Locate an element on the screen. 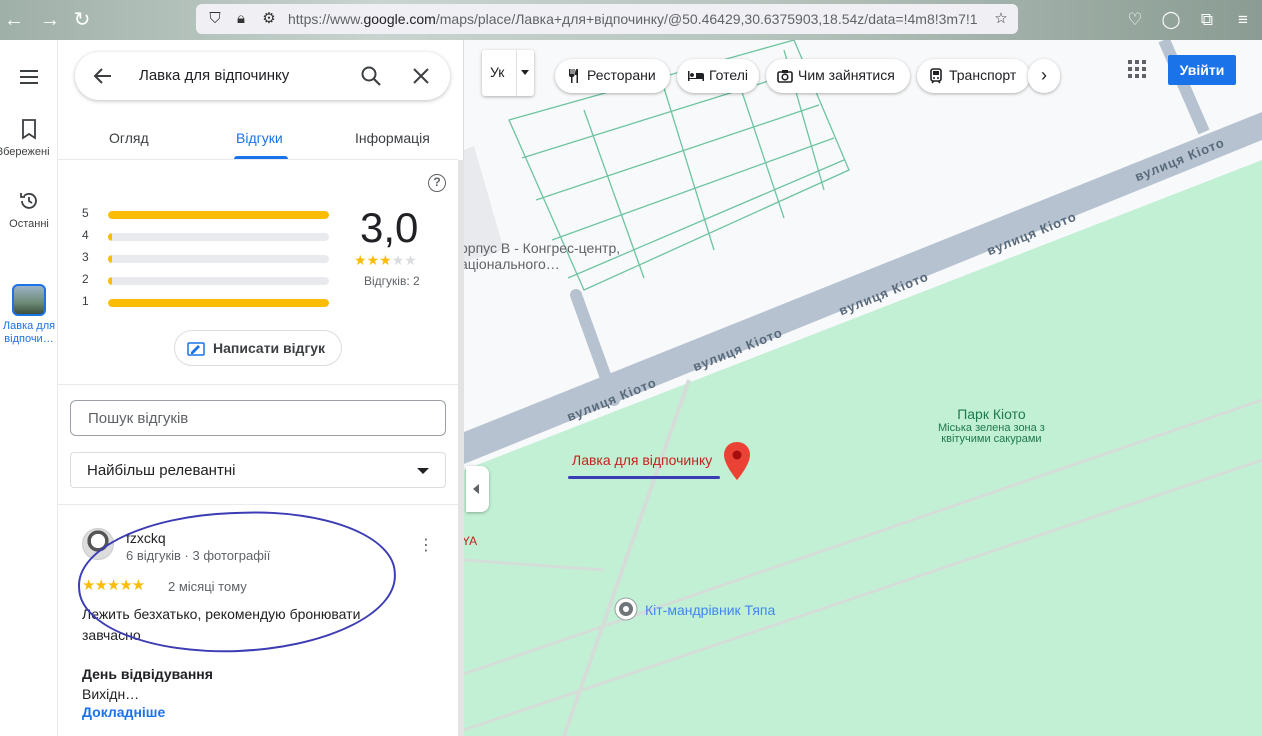  lock-icon: 🔒︎ is located at coordinates (241, 18).